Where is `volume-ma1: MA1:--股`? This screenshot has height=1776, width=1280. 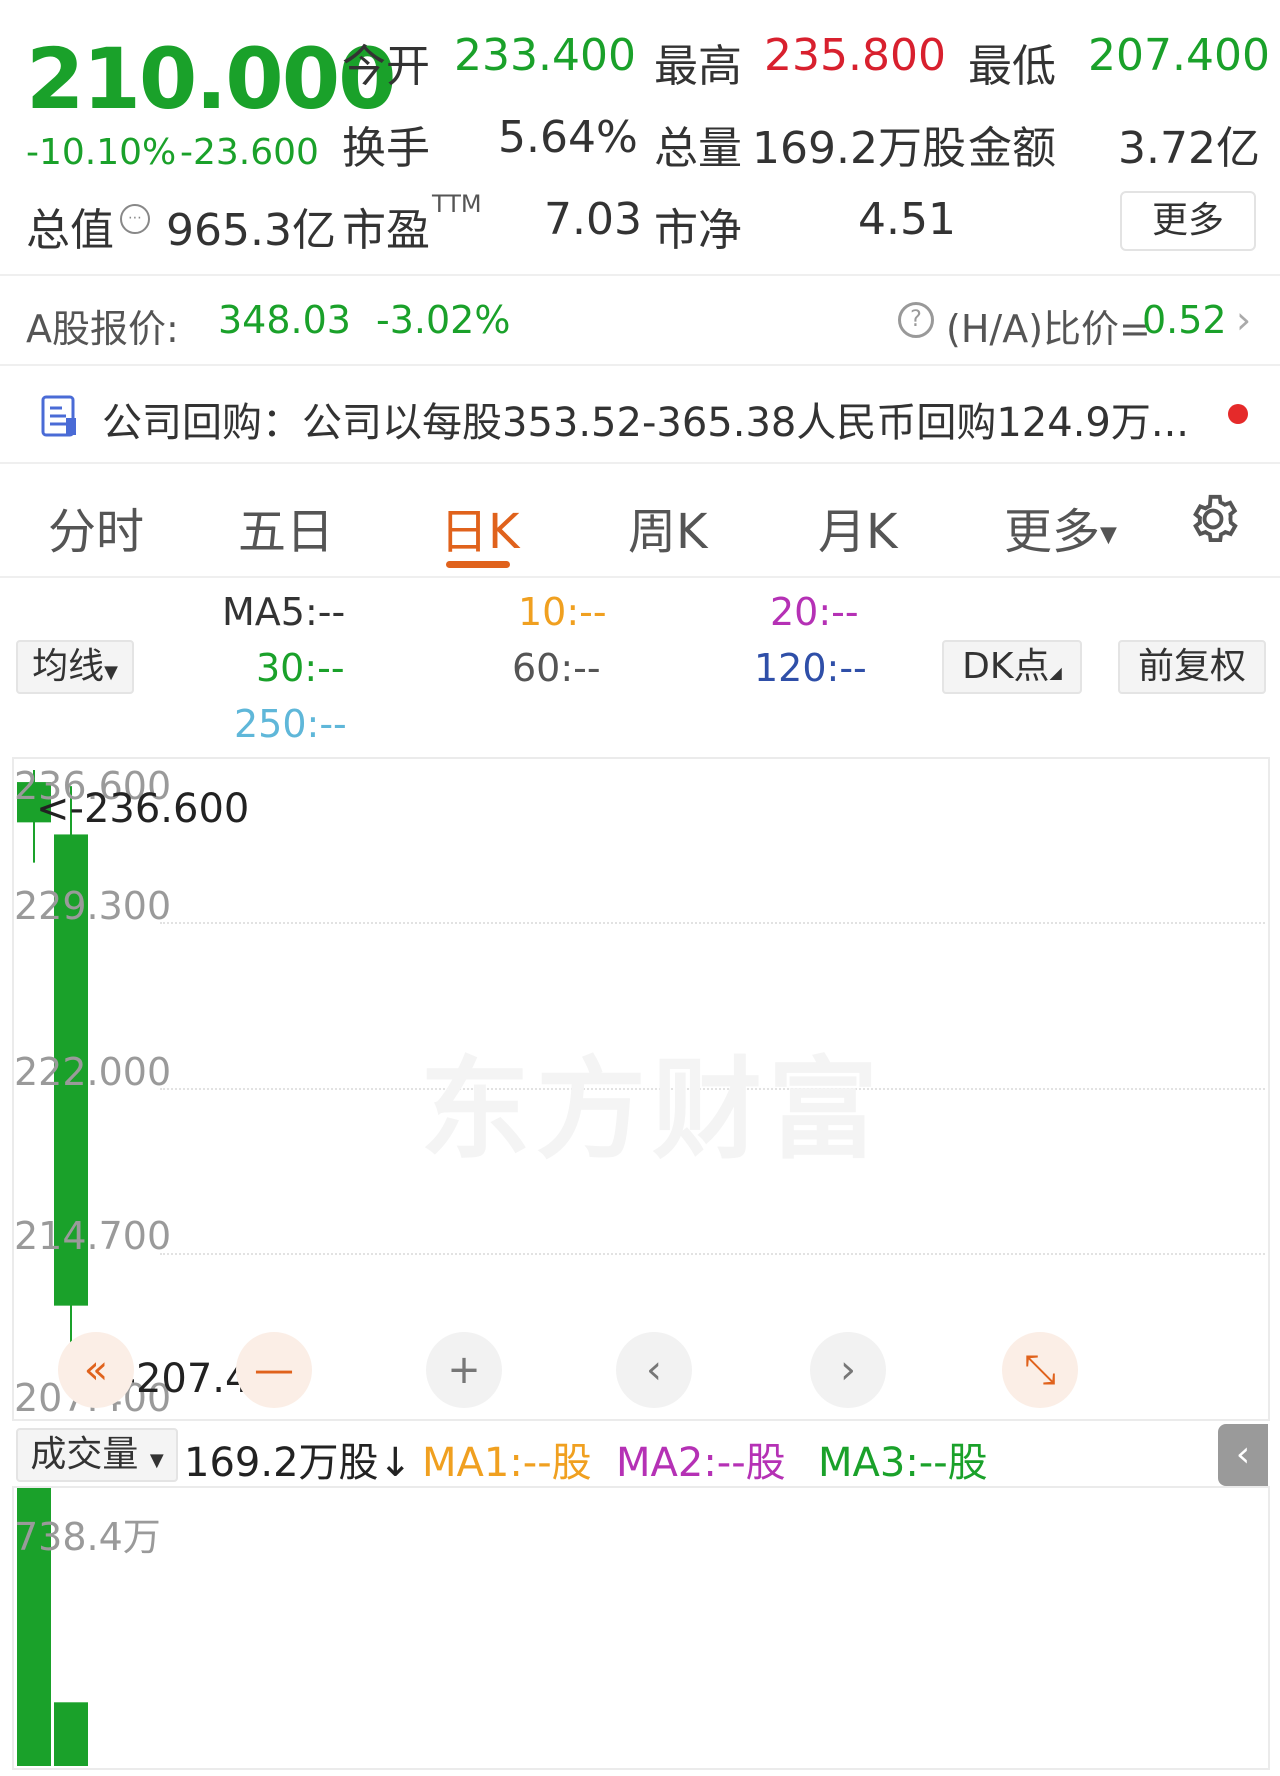 volume-ma1: MA1:--股 is located at coordinates (507, 1463).